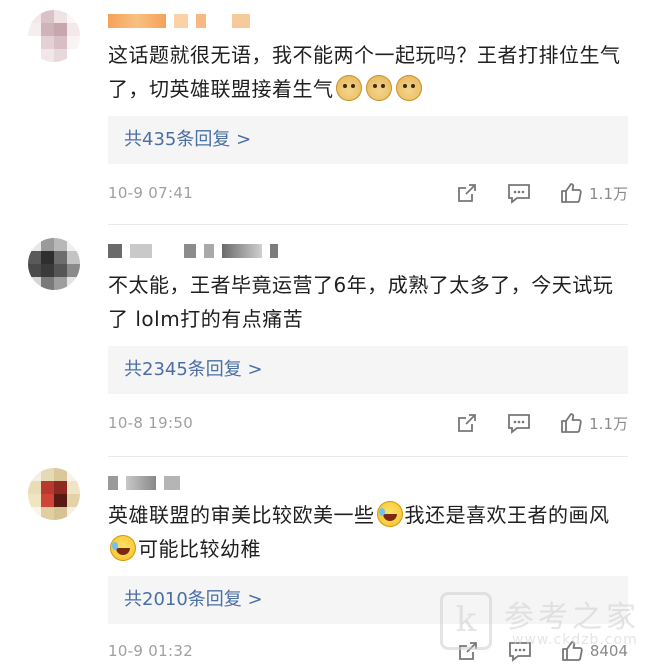  What do you see at coordinates (361, 302) in the screenshot?
I see `comment-text-part: 不太能，王者毕竟运营了6年，成熟了太多了，今天试玩了 lolm打的有点痛苦` at bounding box center [361, 302].